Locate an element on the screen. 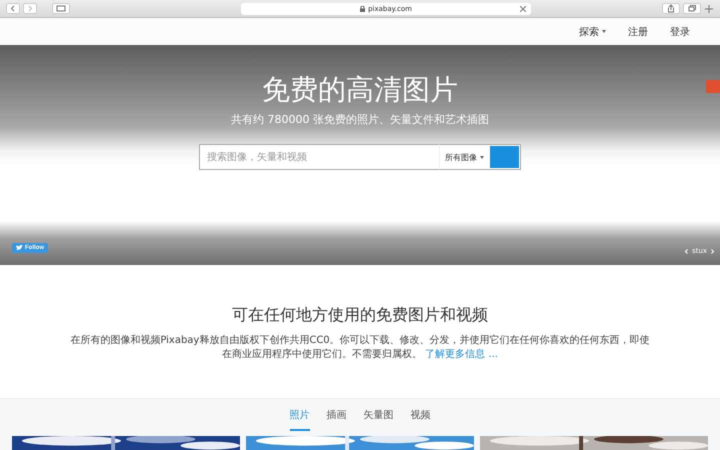 The height and width of the screenshot is (450, 720). hero-subtitle: 共有约 780000 张免费的照片、矢量文件和艺术插图 is located at coordinates (360, 120).